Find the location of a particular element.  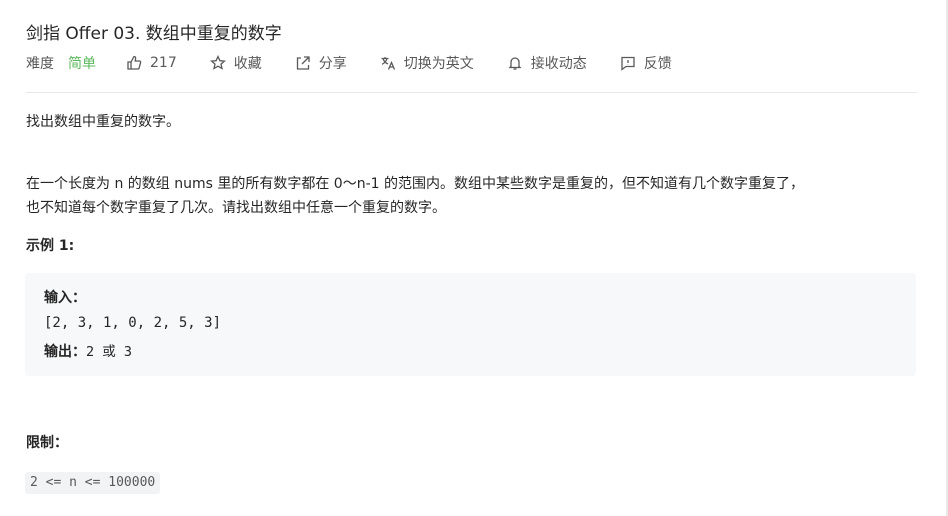

switch-language-button: 切换为英文 is located at coordinates (427, 63).